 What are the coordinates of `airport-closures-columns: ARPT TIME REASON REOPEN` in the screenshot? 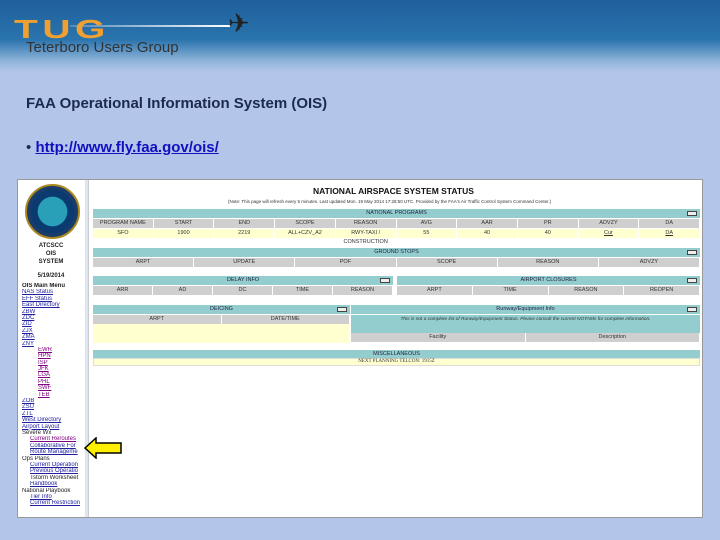 It's located at (548, 290).